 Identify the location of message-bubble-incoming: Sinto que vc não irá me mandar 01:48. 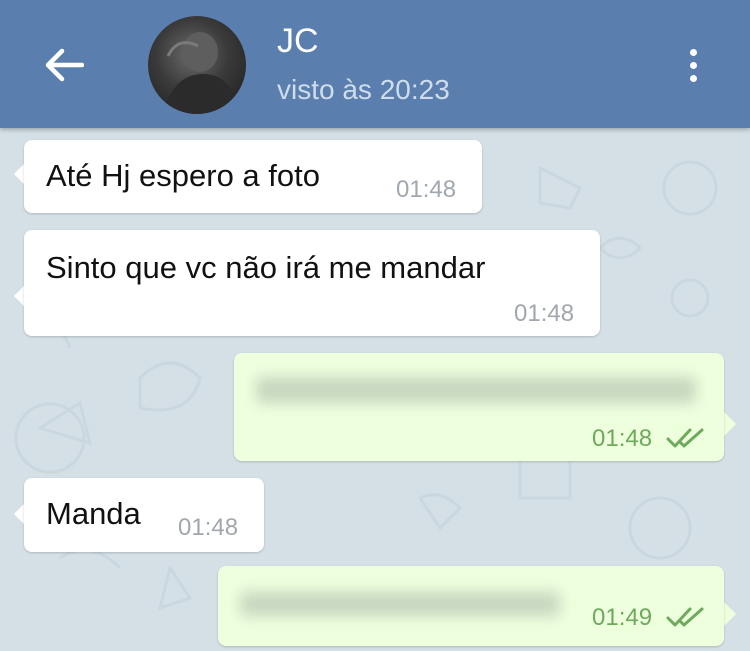
(312, 283).